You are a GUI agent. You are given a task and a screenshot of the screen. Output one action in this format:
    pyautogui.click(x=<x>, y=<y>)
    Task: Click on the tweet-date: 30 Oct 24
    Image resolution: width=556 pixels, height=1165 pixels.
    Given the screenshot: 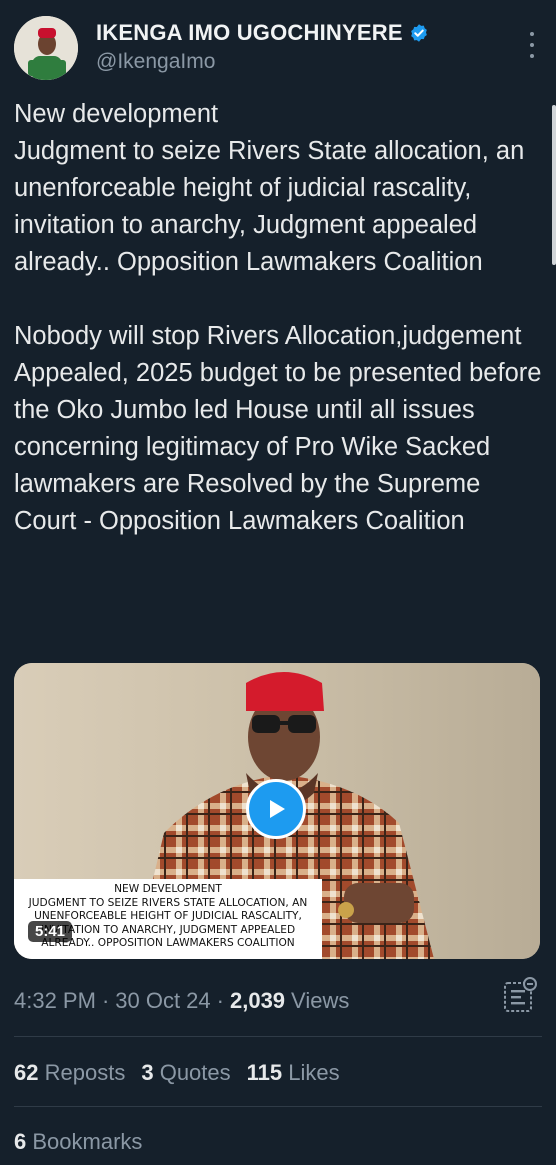 What is the action you would take?
    pyautogui.click(x=162, y=1001)
    